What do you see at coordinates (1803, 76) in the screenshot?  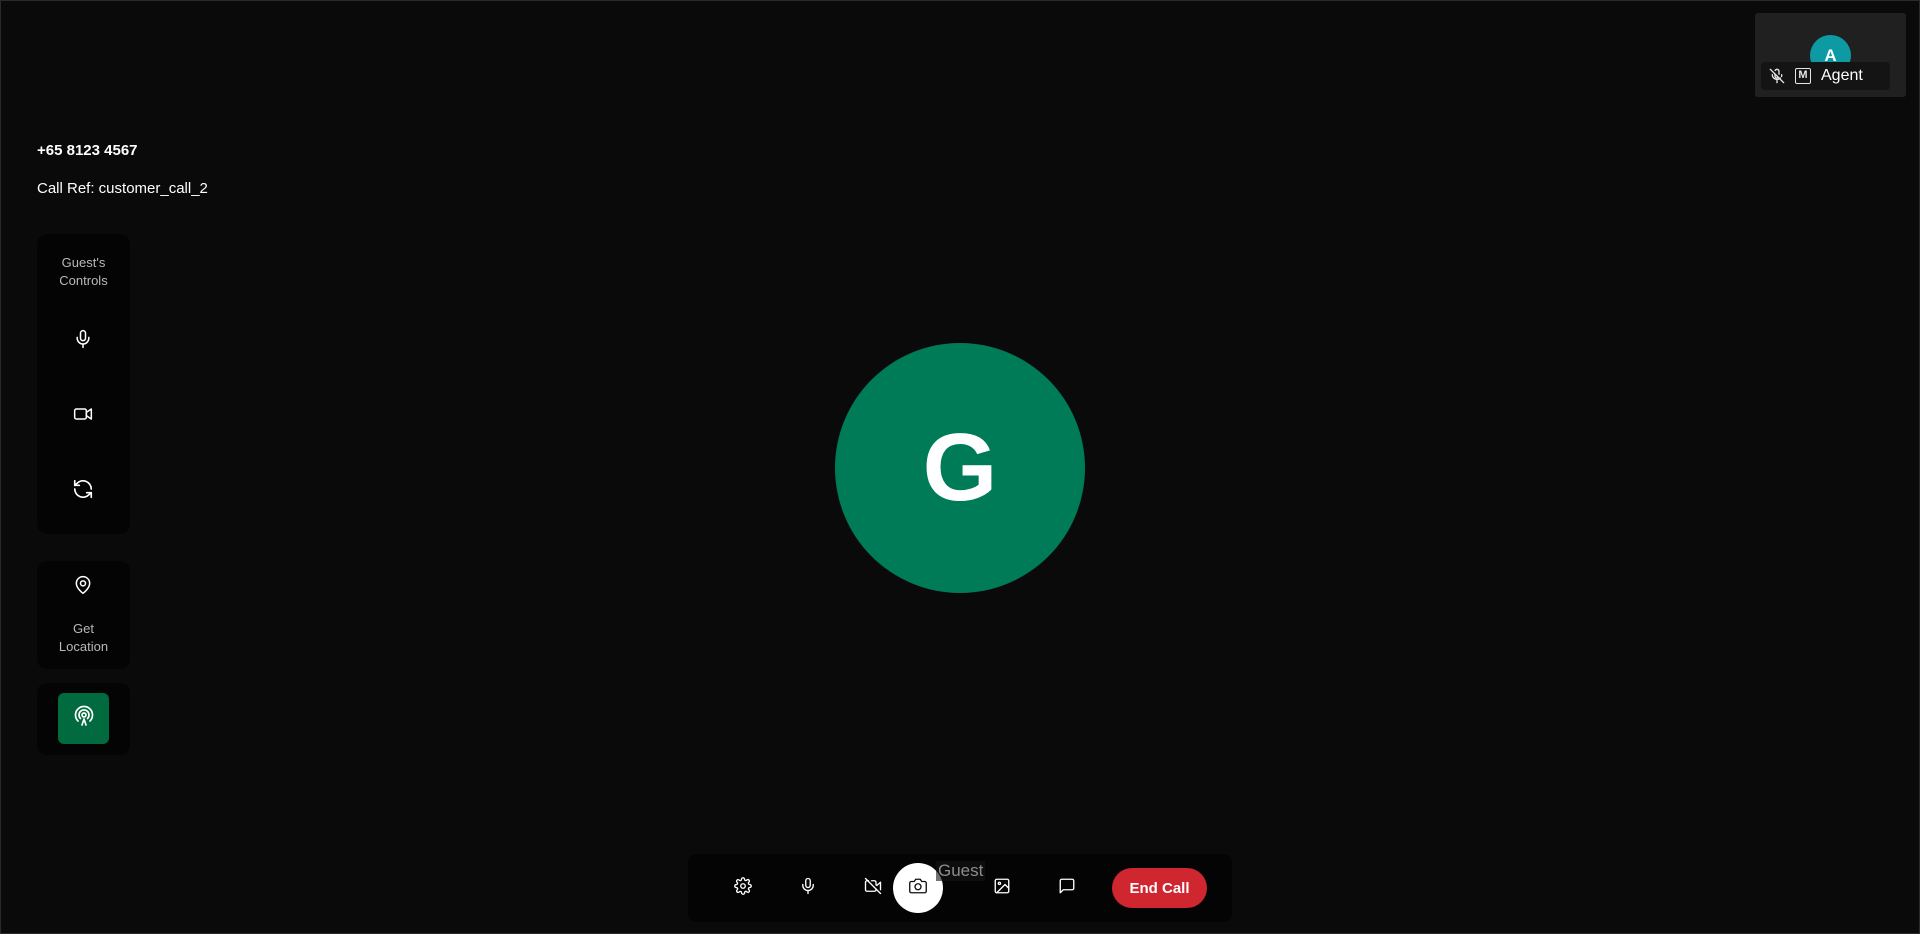 I see `moderator-badge: M` at bounding box center [1803, 76].